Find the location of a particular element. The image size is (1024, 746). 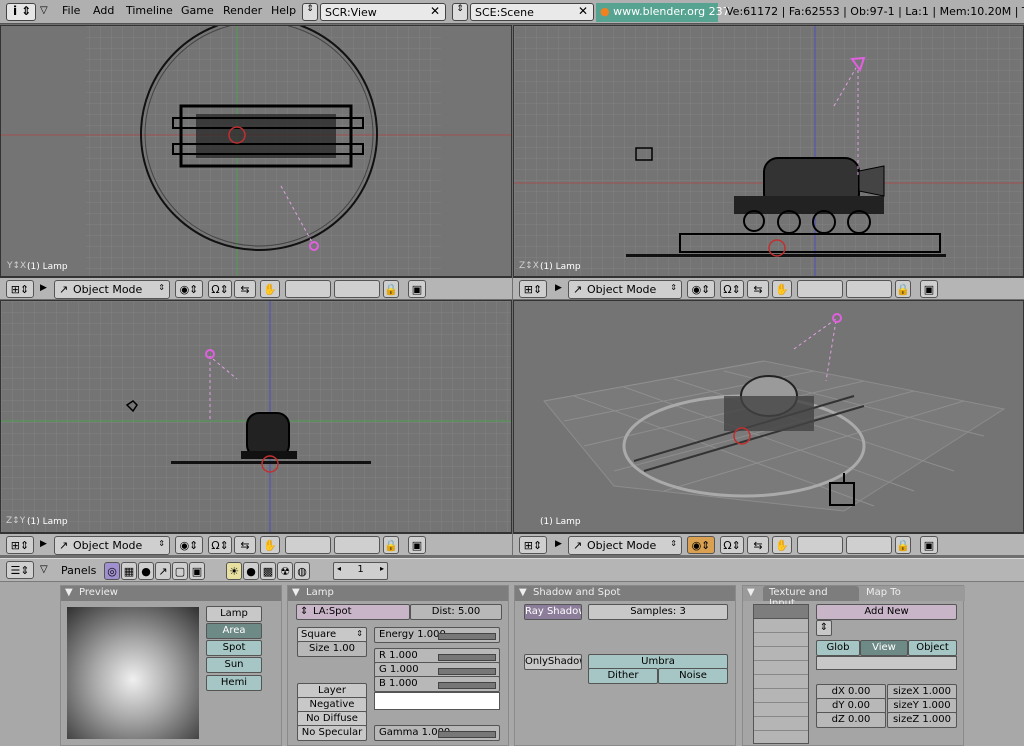

shading-context-icon: ● is located at coordinates (146, 571).